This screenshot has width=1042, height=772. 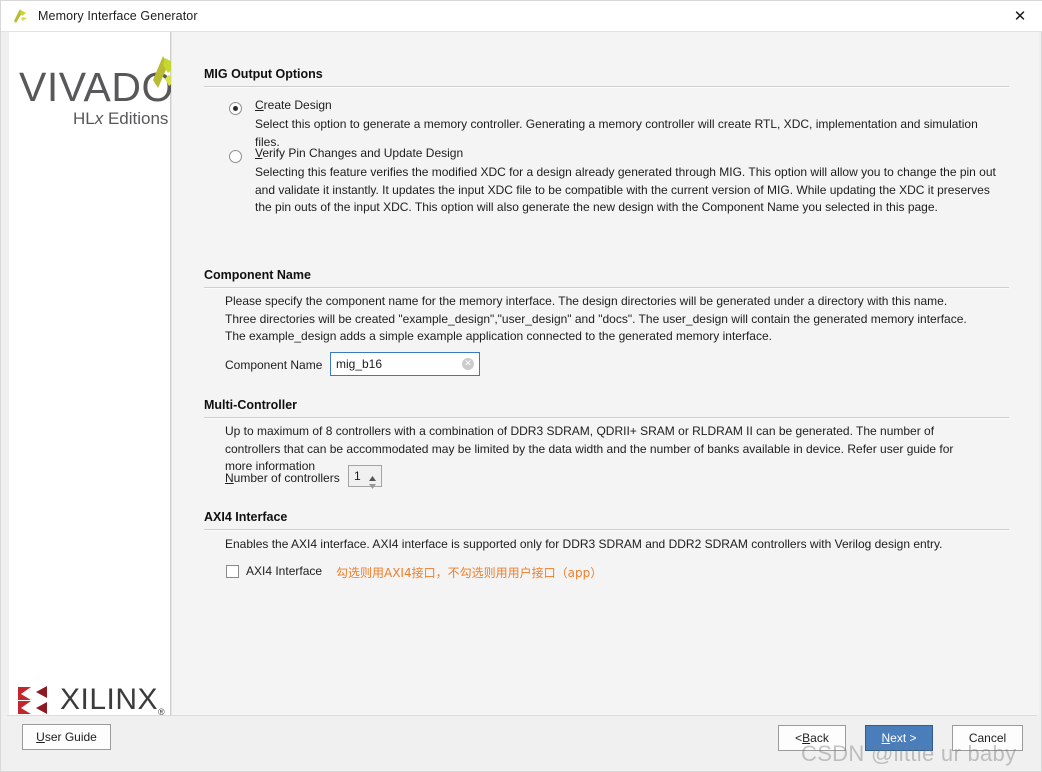 What do you see at coordinates (359, 364) in the screenshot?
I see `component-name-value: mig_b16` at bounding box center [359, 364].